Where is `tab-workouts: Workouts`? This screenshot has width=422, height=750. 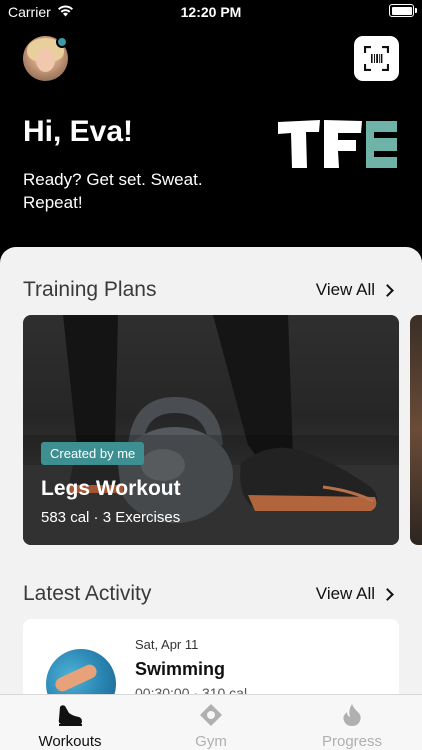
tab-workouts: Workouts is located at coordinates (70, 722).